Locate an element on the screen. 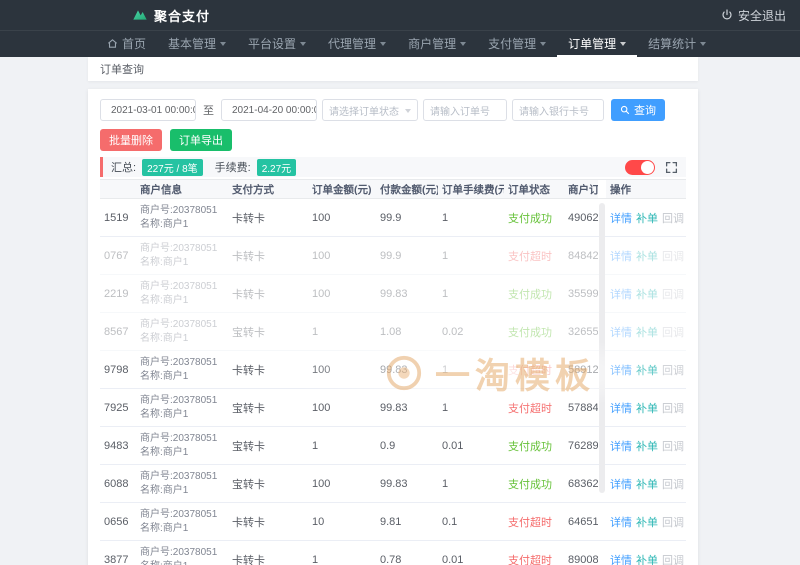 This screenshot has width=800, height=565. nav-item-merchant-mgmt: 商户管理 is located at coordinates (437, 44).